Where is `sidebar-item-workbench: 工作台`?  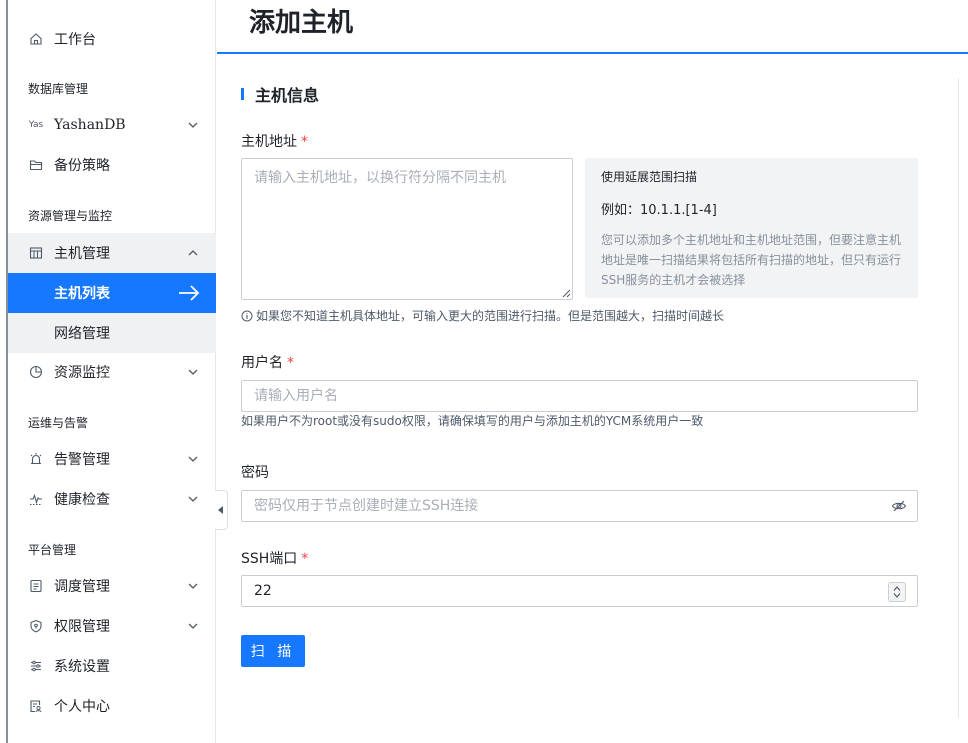 sidebar-item-workbench: 工作台 is located at coordinates (112, 39).